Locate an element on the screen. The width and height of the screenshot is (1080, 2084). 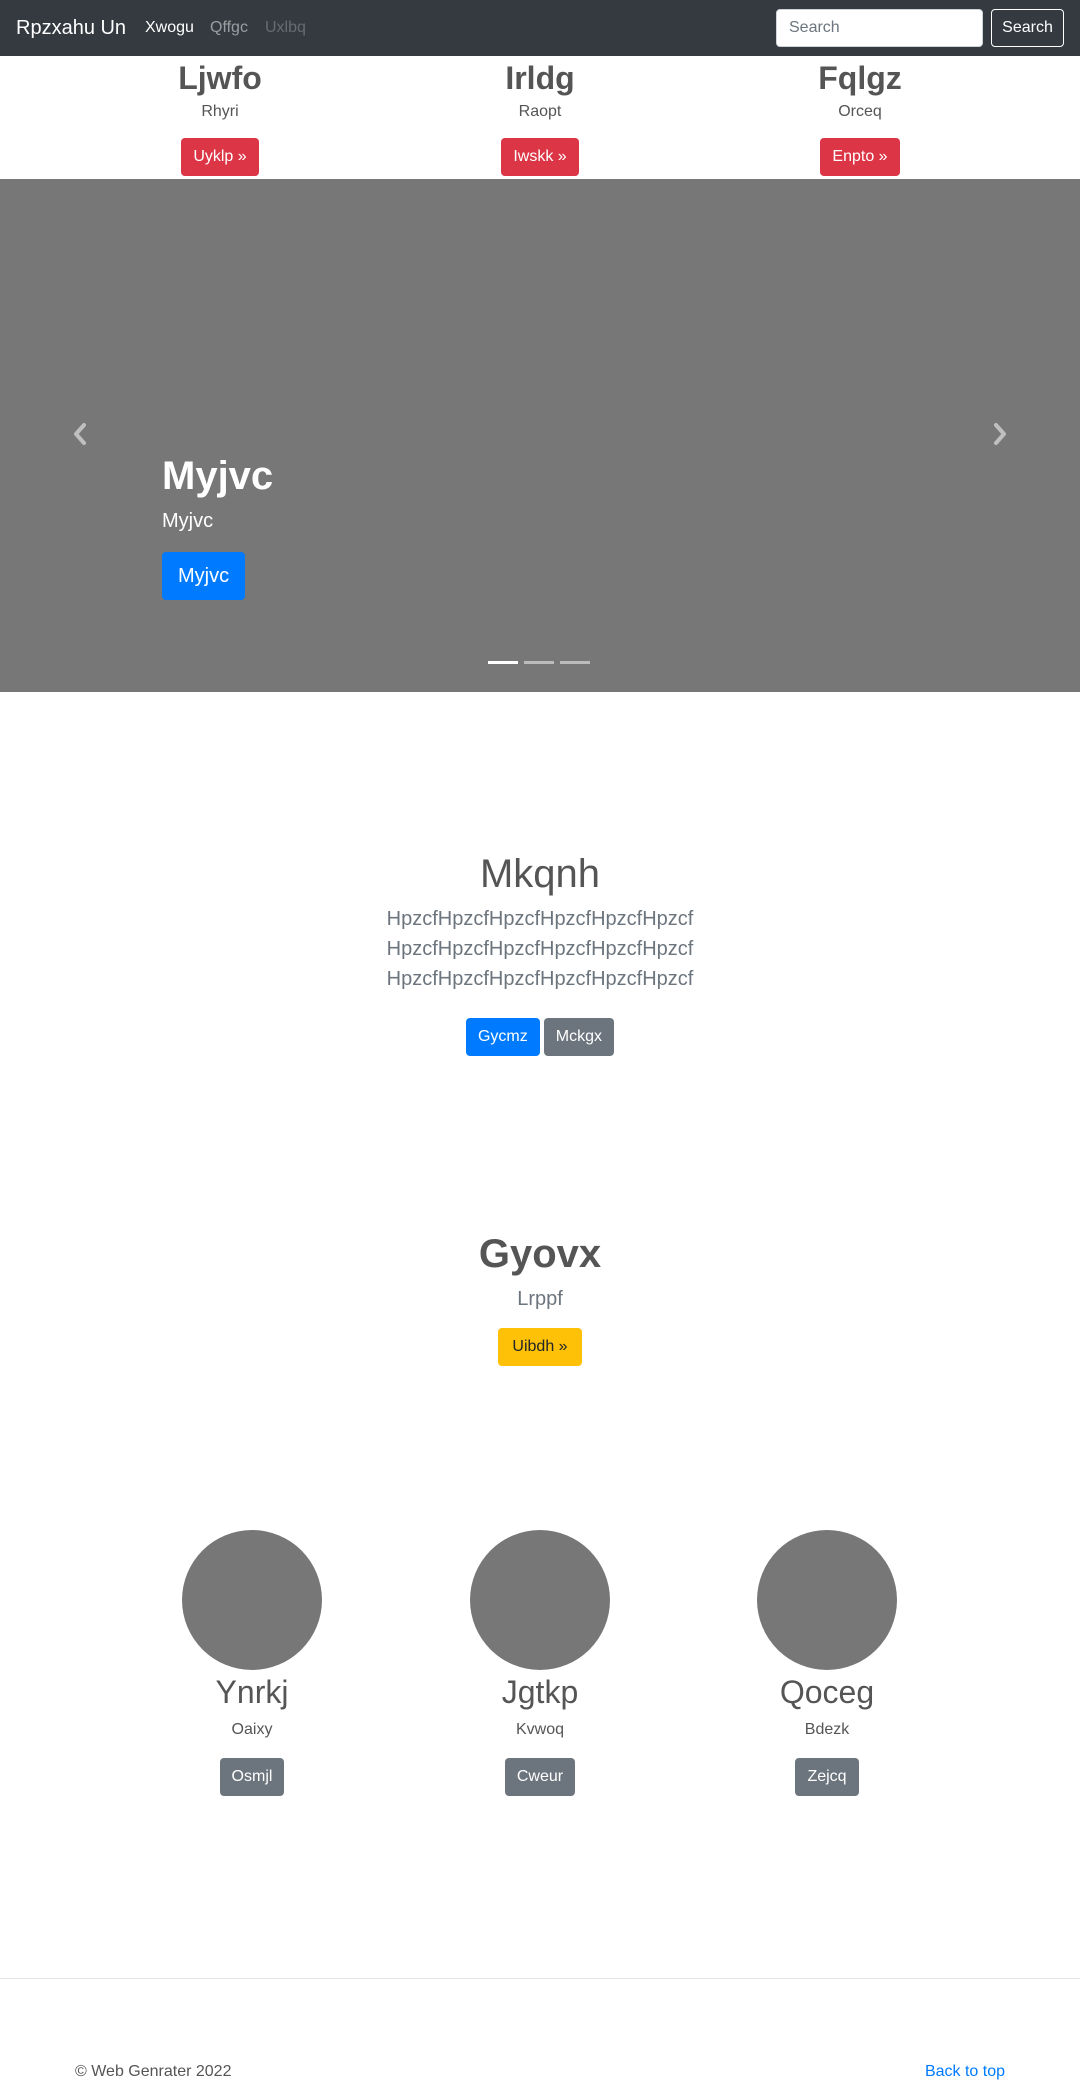
circle-column-3: Qoceg Bdezk Zejcq is located at coordinates (827, 1663).